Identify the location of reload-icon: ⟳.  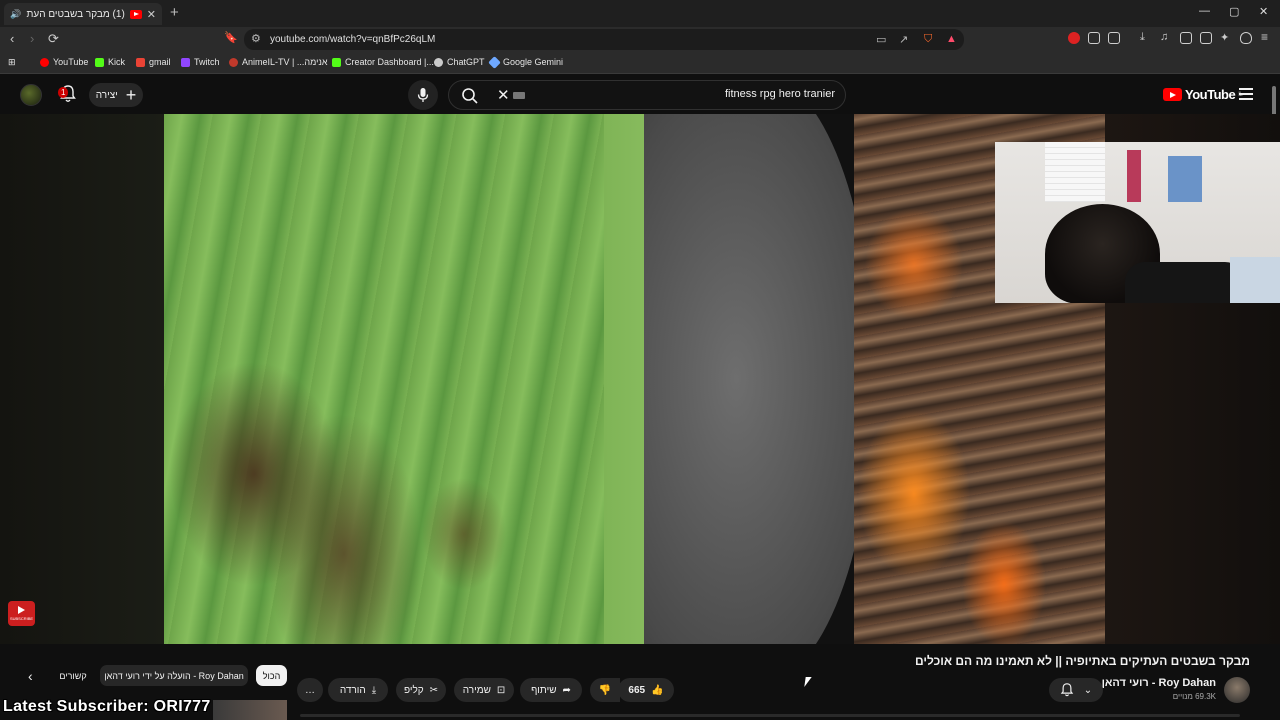
(53, 39).